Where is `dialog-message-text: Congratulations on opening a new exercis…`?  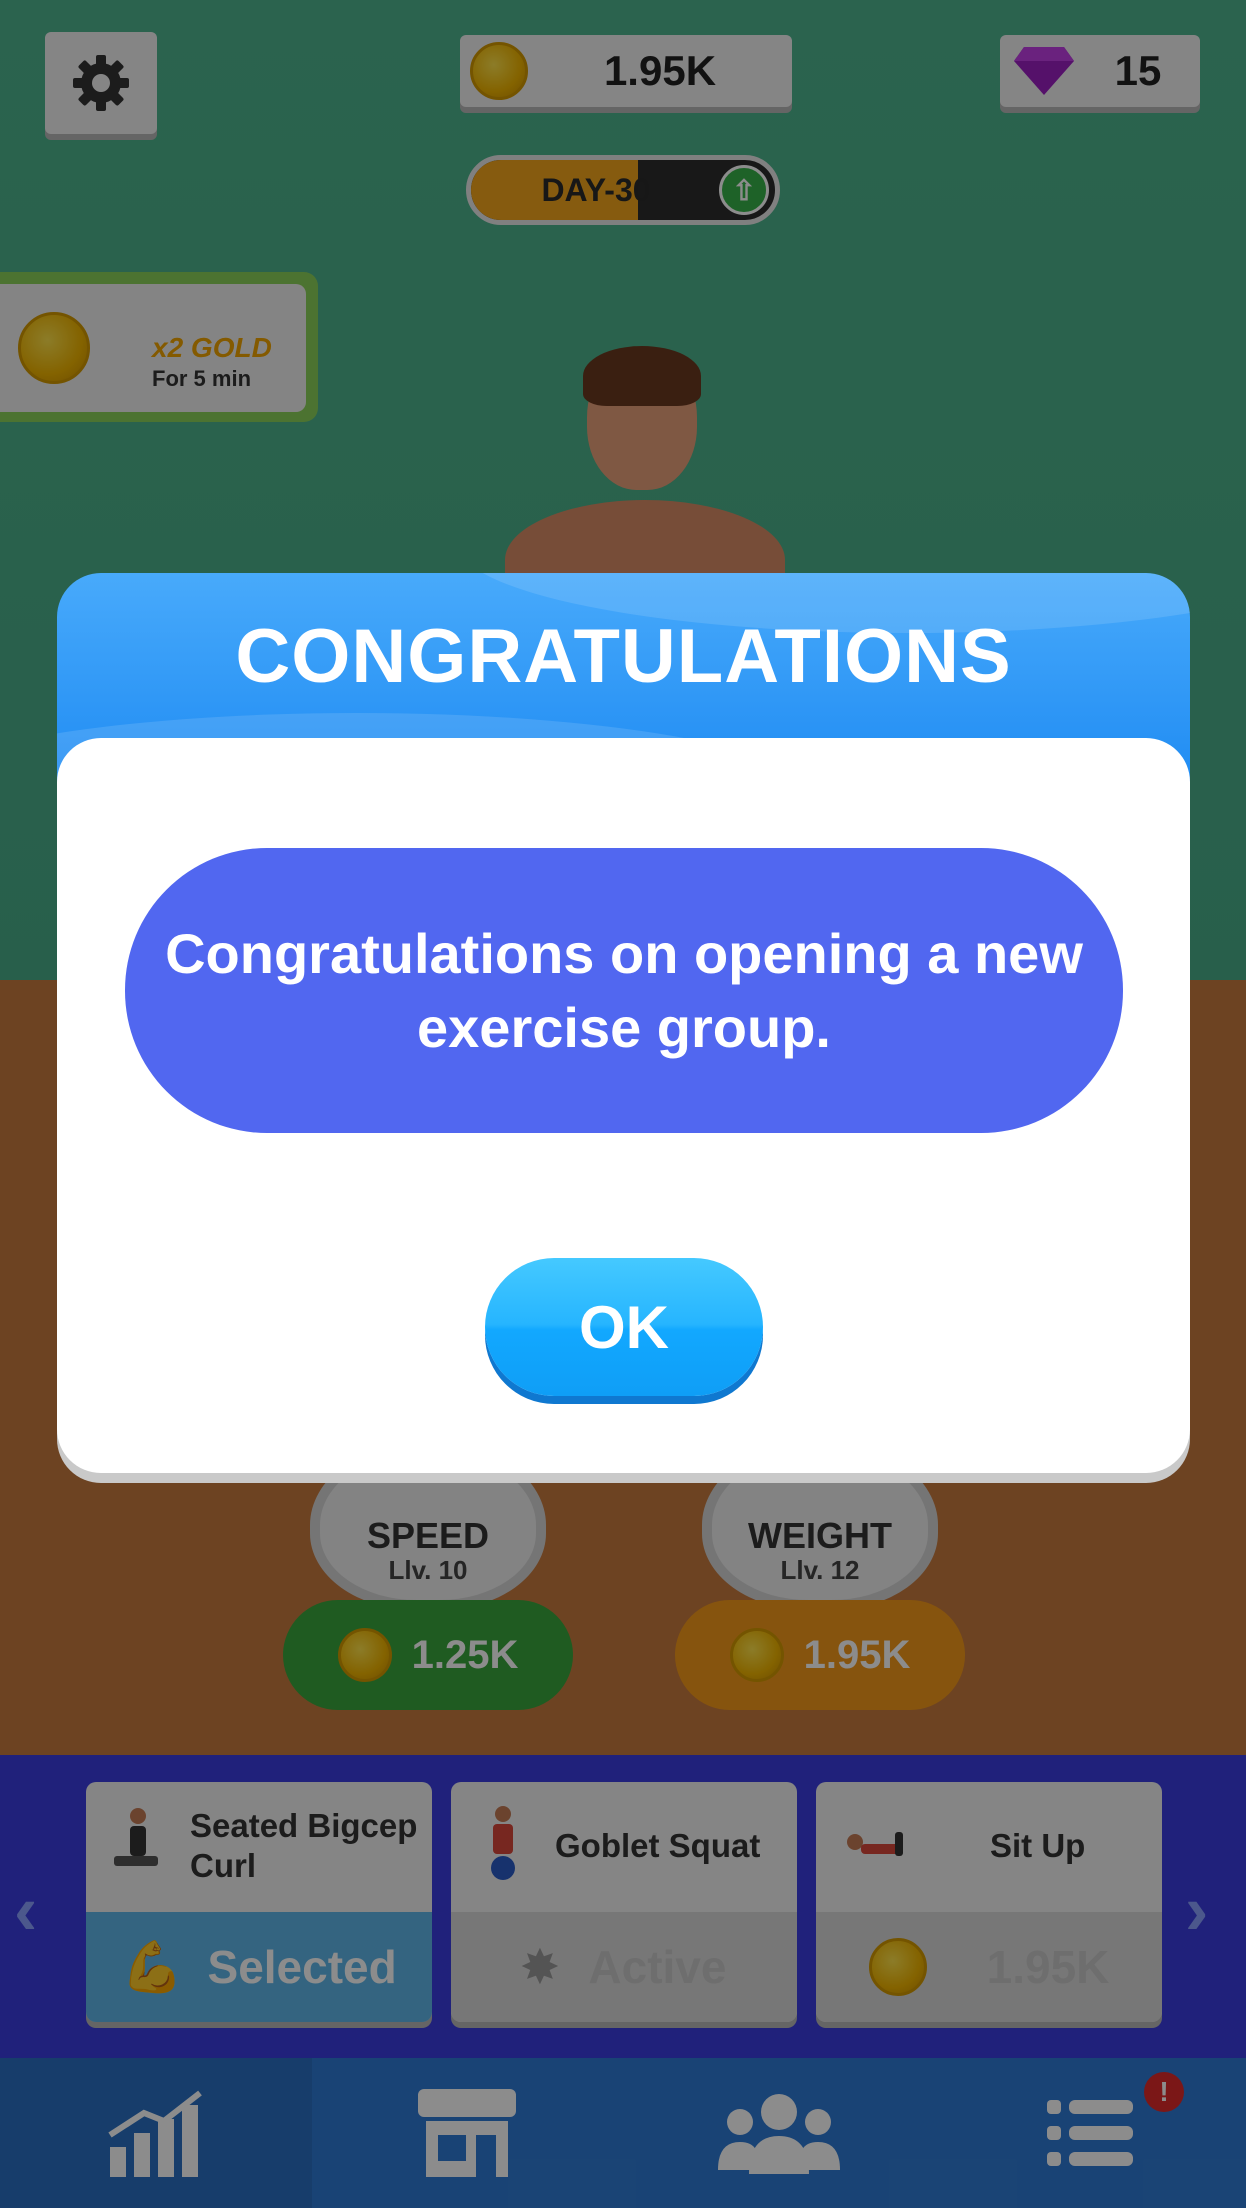
dialog-message-text: Congratulations on opening a new exercis… is located at coordinates (624, 990).